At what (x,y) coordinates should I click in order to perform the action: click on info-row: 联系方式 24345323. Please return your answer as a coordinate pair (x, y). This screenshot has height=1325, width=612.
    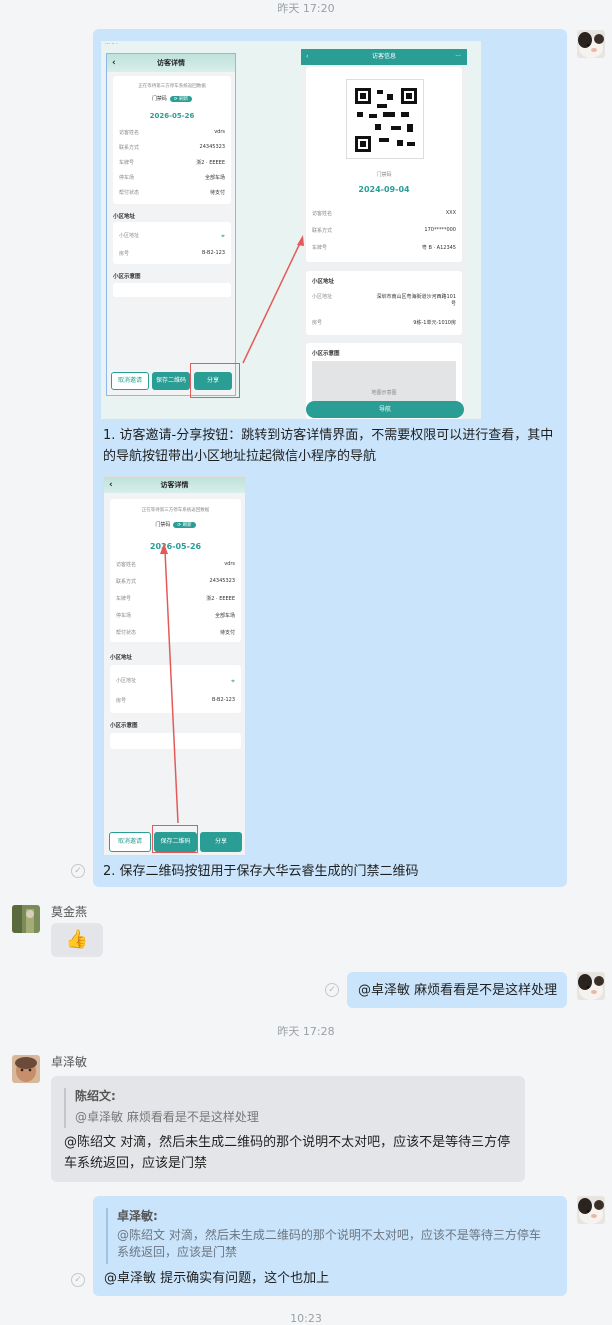
    Looking at the image, I should click on (175, 581).